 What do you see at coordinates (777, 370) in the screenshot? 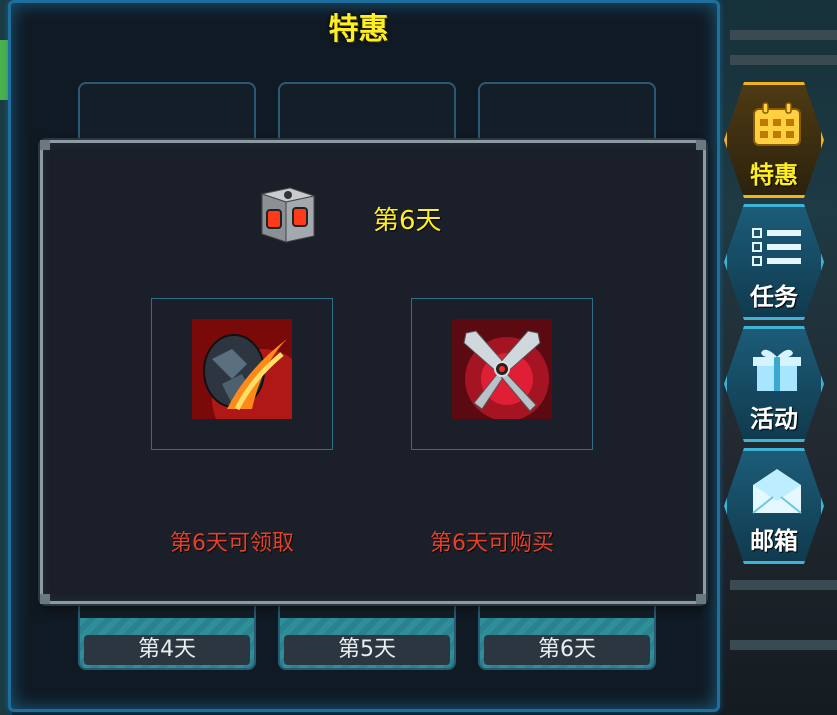
I see `gift-icon` at bounding box center [777, 370].